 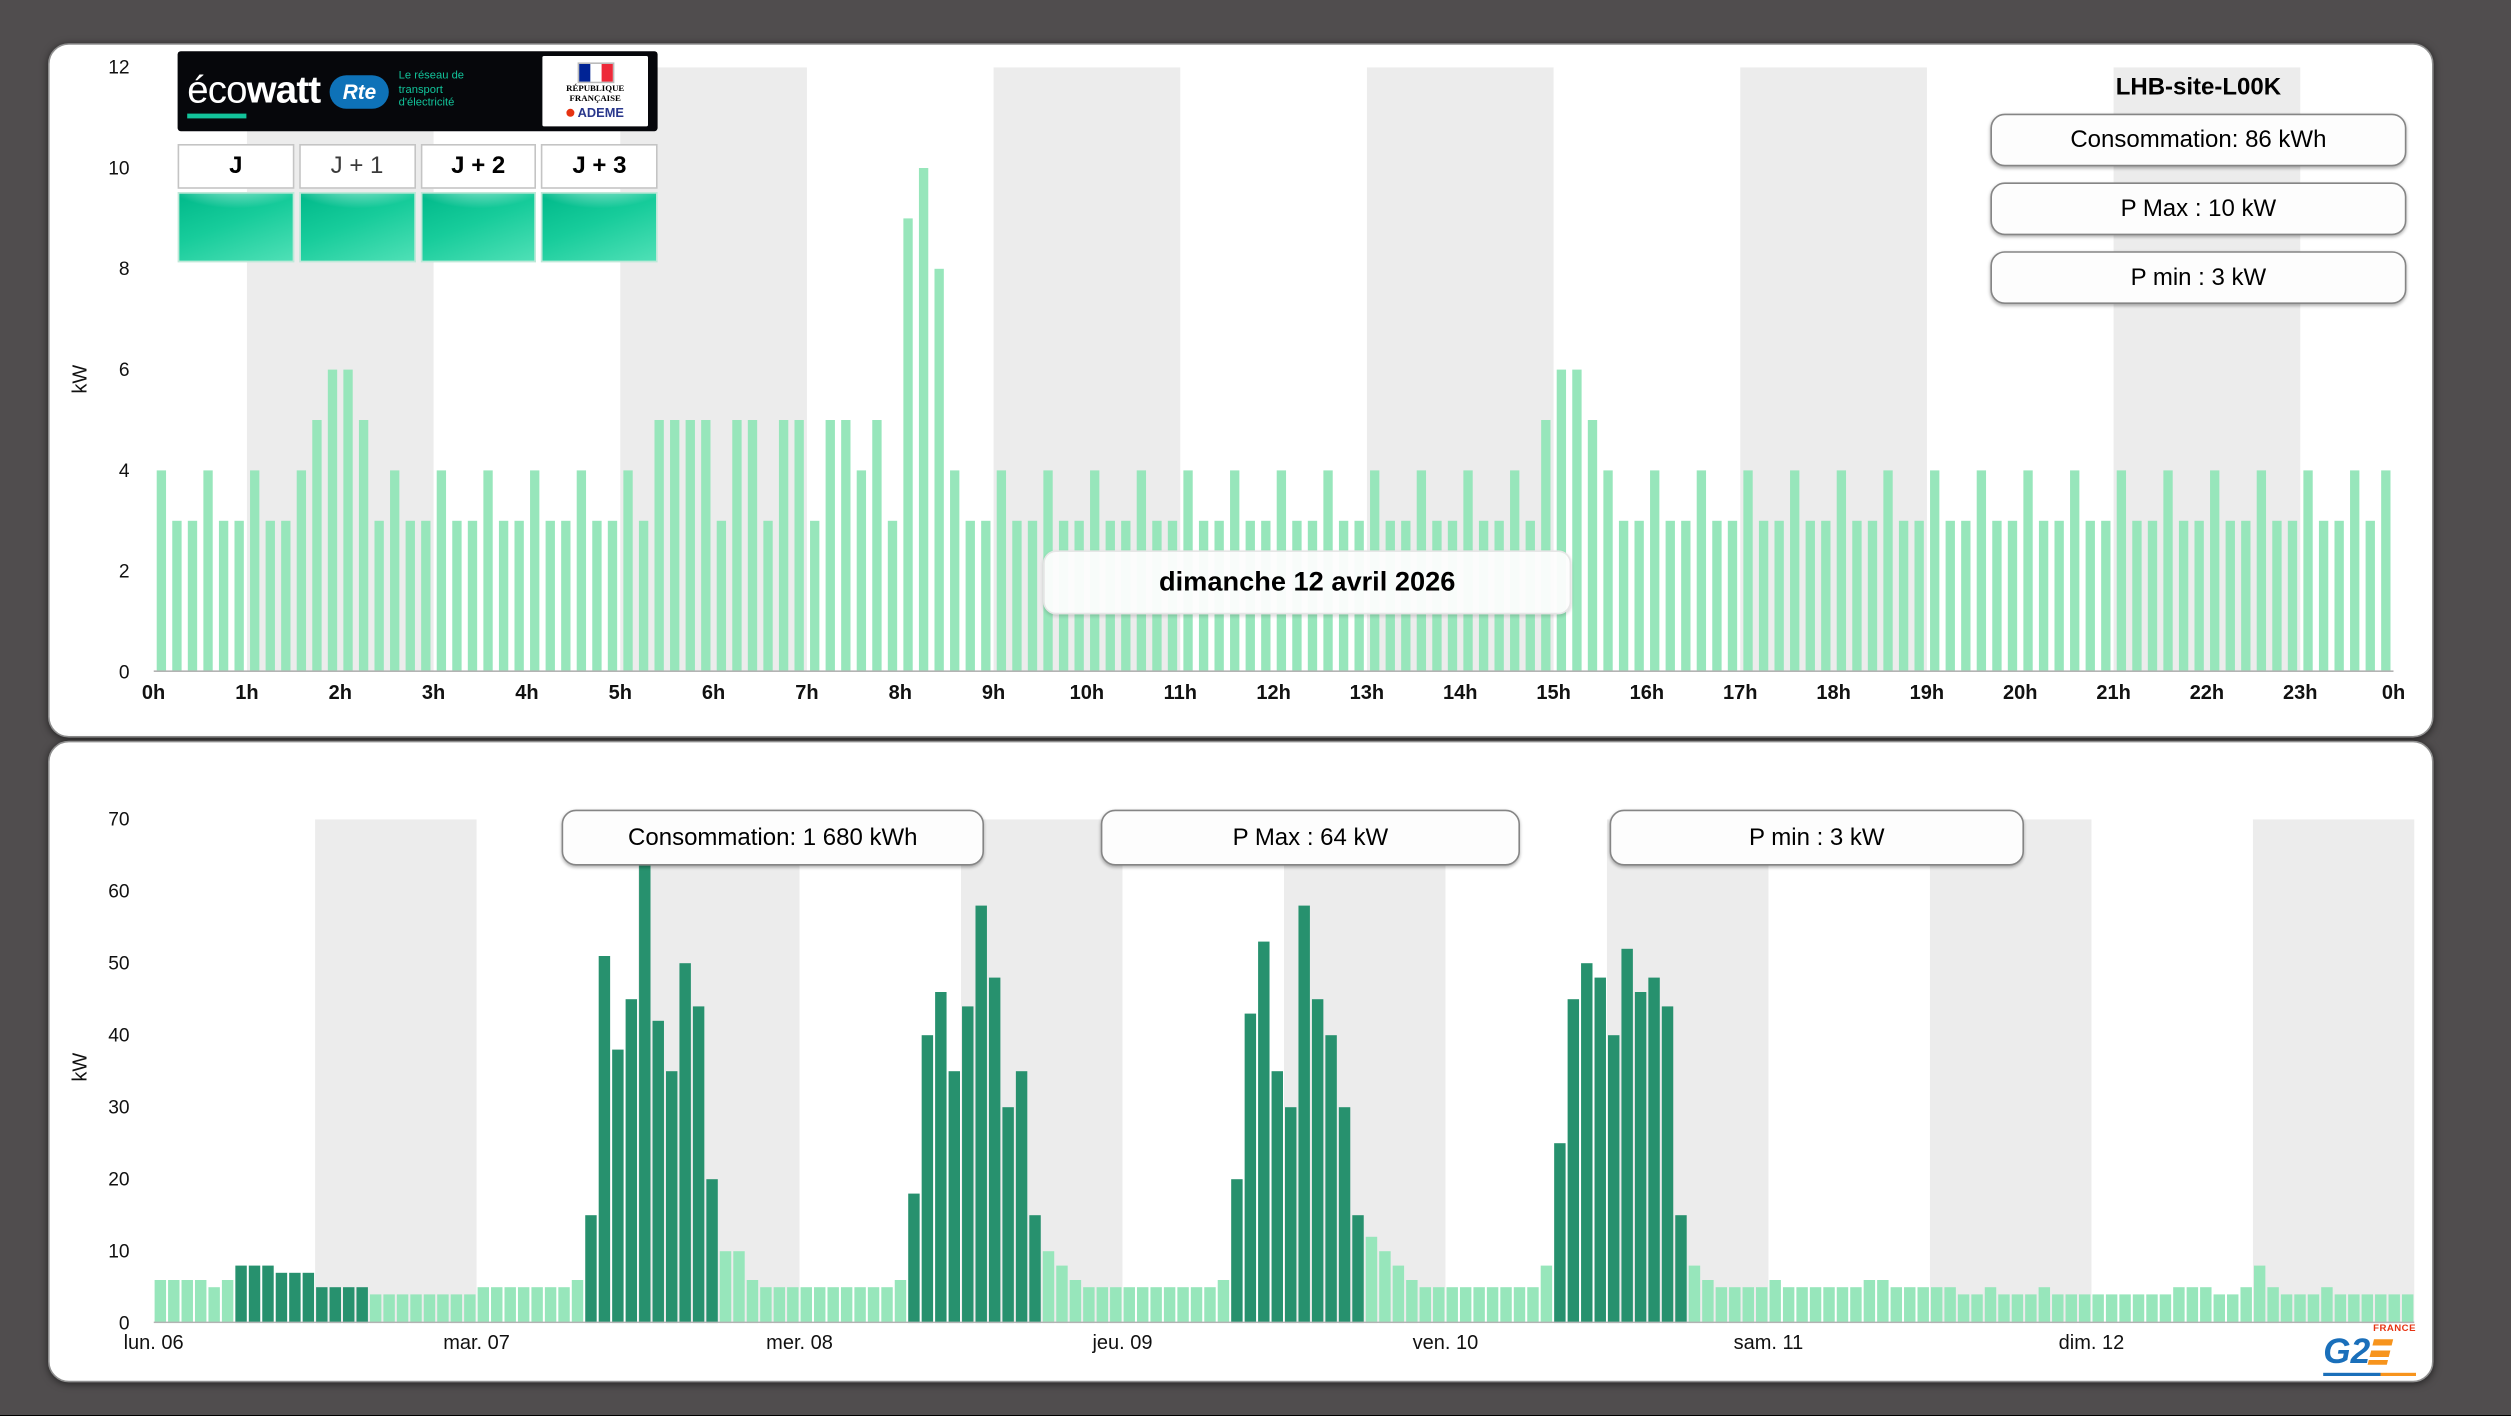 What do you see at coordinates (235, 166) in the screenshot?
I see `ecowatt-day-label: J` at bounding box center [235, 166].